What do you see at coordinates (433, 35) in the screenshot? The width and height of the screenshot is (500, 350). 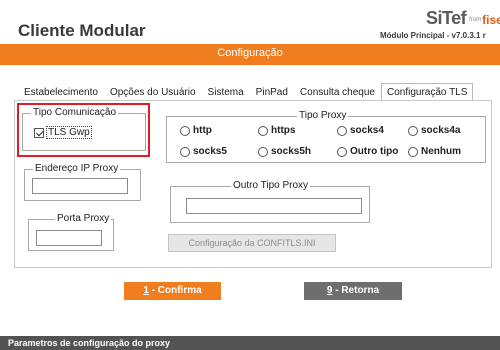 I see `module-version: Módulo Principal - v7.0.3.1 r` at bounding box center [433, 35].